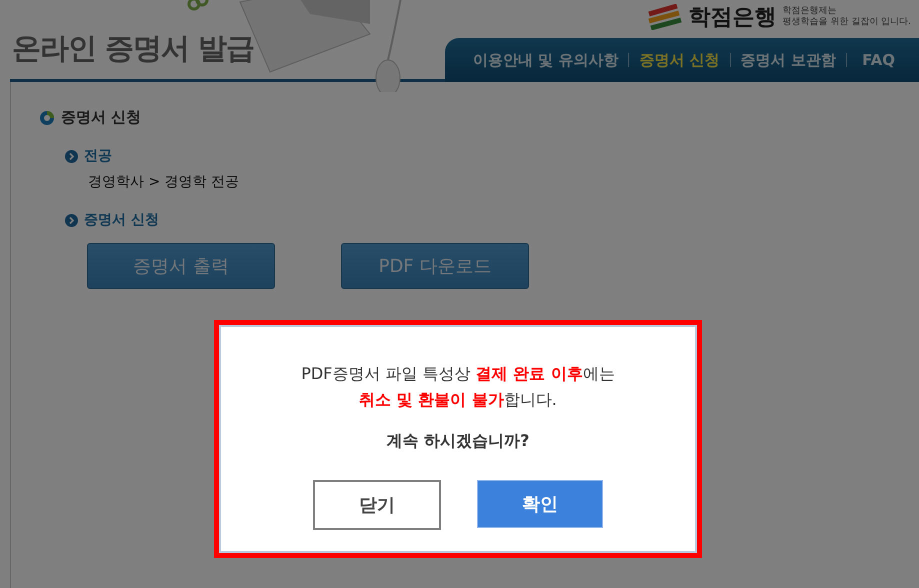  Describe the element at coordinates (810, 11) in the screenshot. I see `tagline-text: 학점은행제는` at that location.